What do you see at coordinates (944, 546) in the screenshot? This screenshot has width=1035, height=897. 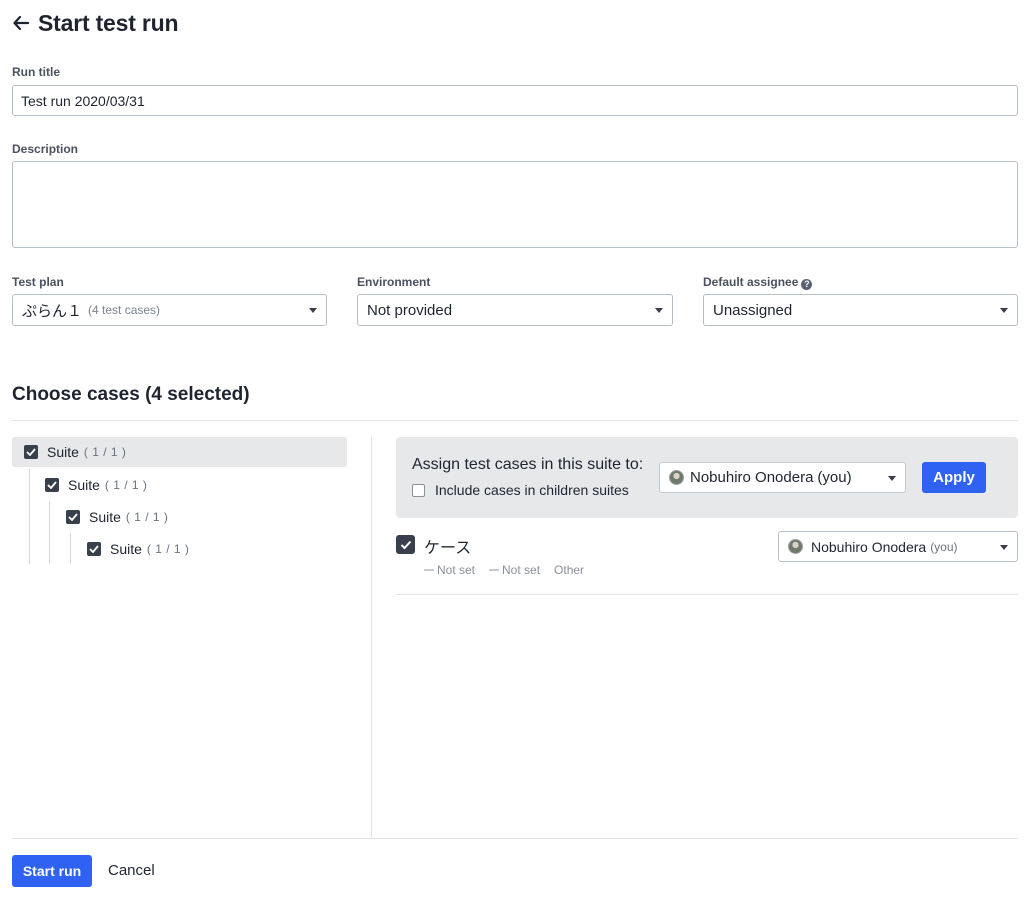 I see `case-assignee-suffix: (you)` at bounding box center [944, 546].